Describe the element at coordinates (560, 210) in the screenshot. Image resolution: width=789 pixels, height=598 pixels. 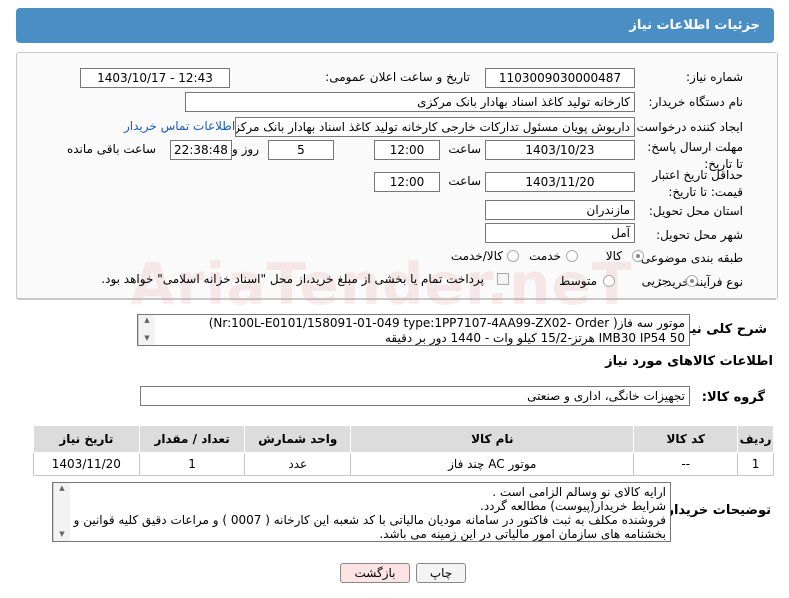
I see `province-field: مازندران` at that location.